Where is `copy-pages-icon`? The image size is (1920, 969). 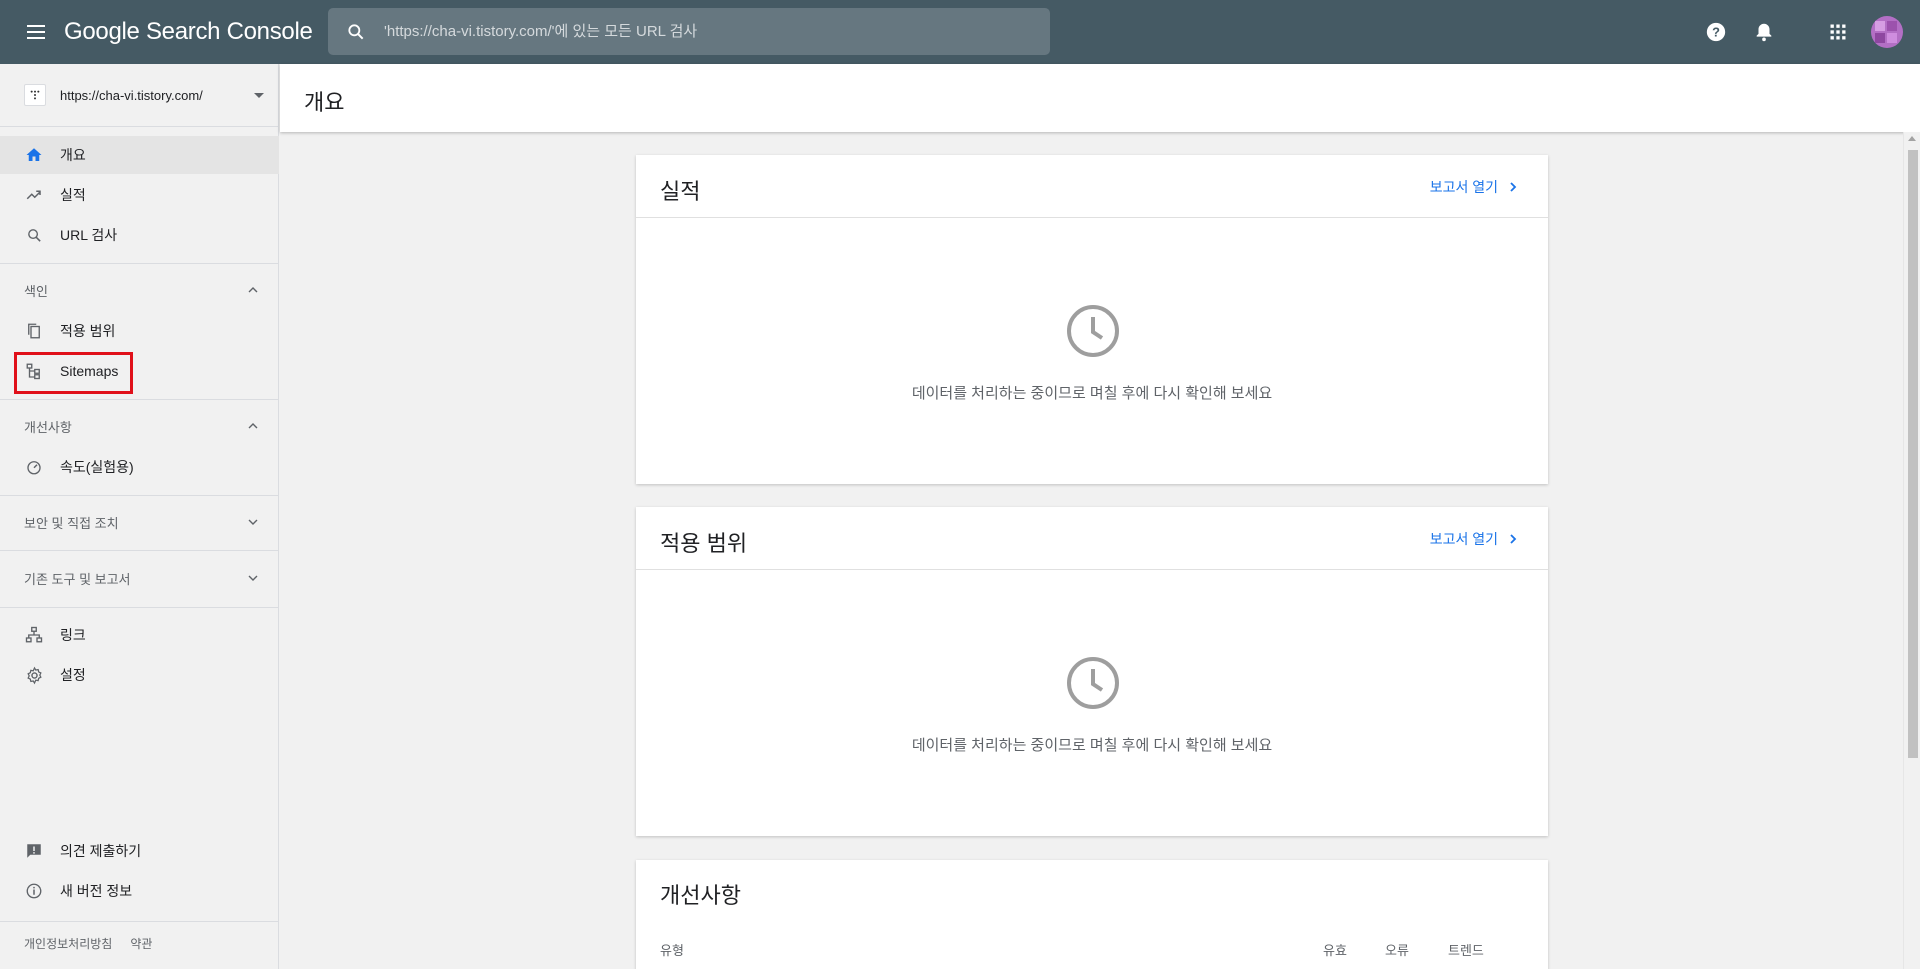
copy-pages-icon is located at coordinates (34, 331).